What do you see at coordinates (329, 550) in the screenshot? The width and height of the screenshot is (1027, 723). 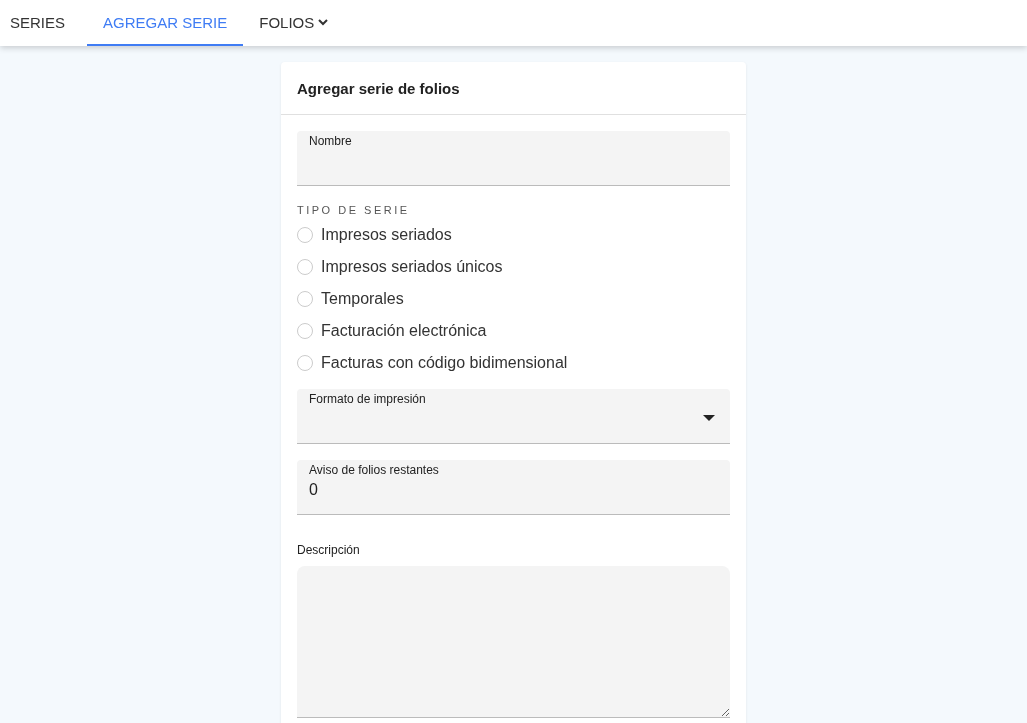 I see `description-label: Descripción` at bounding box center [329, 550].